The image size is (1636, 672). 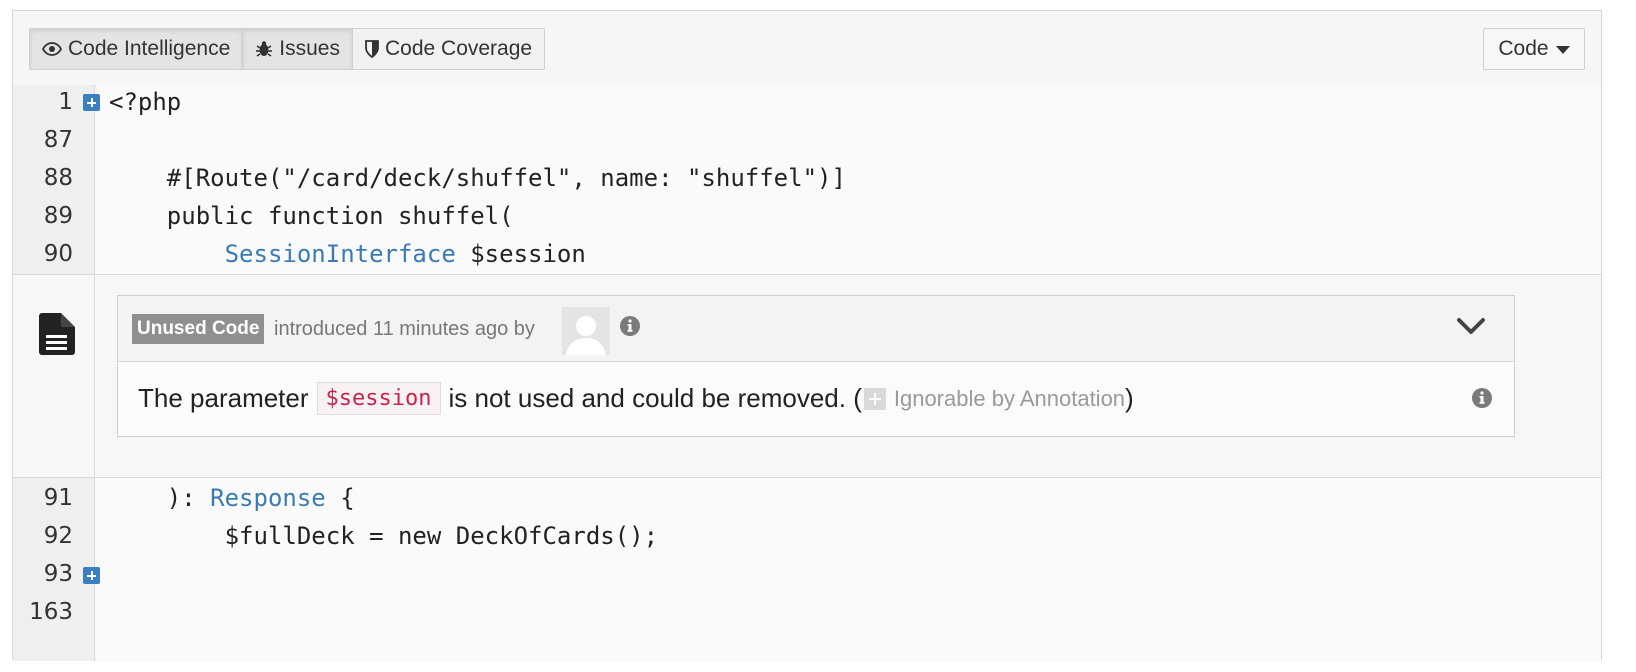 What do you see at coordinates (264, 49) in the screenshot?
I see `bug-icon` at bounding box center [264, 49].